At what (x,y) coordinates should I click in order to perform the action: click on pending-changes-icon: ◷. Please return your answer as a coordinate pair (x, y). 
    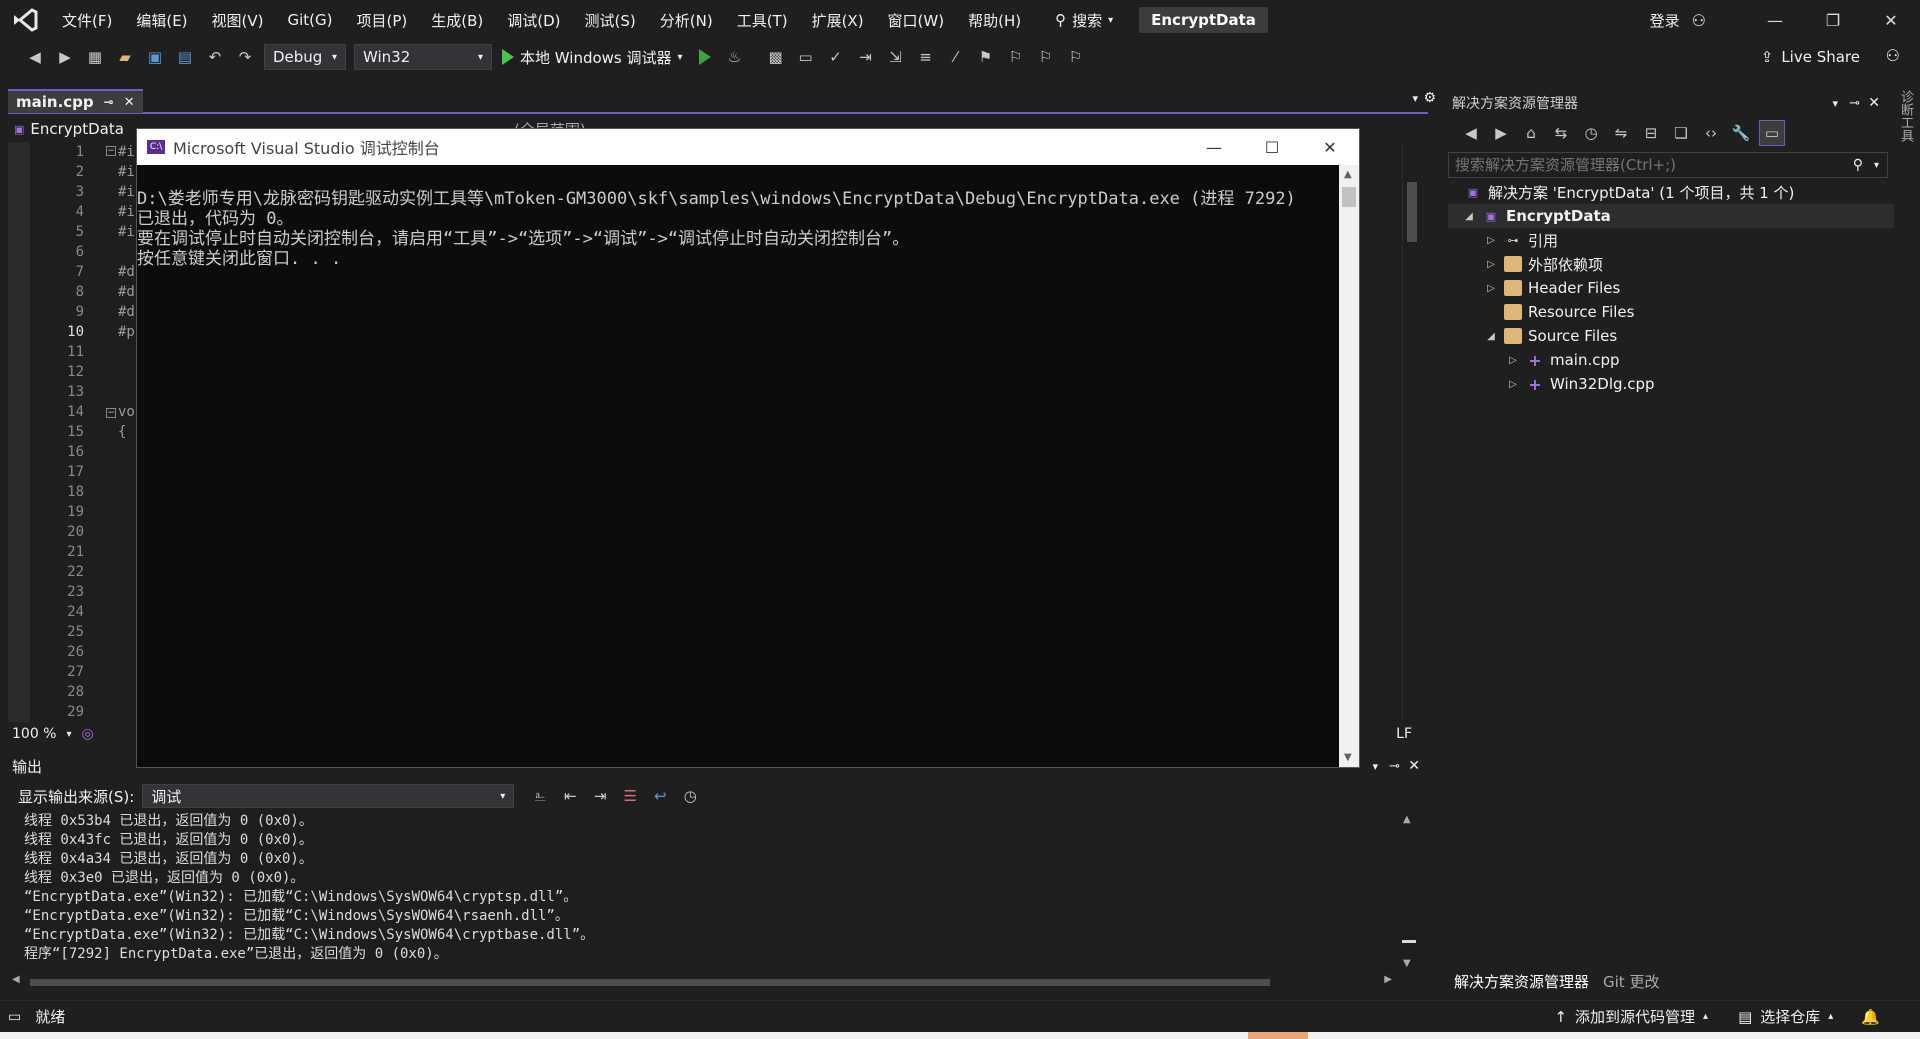
    Looking at the image, I should click on (1591, 133).